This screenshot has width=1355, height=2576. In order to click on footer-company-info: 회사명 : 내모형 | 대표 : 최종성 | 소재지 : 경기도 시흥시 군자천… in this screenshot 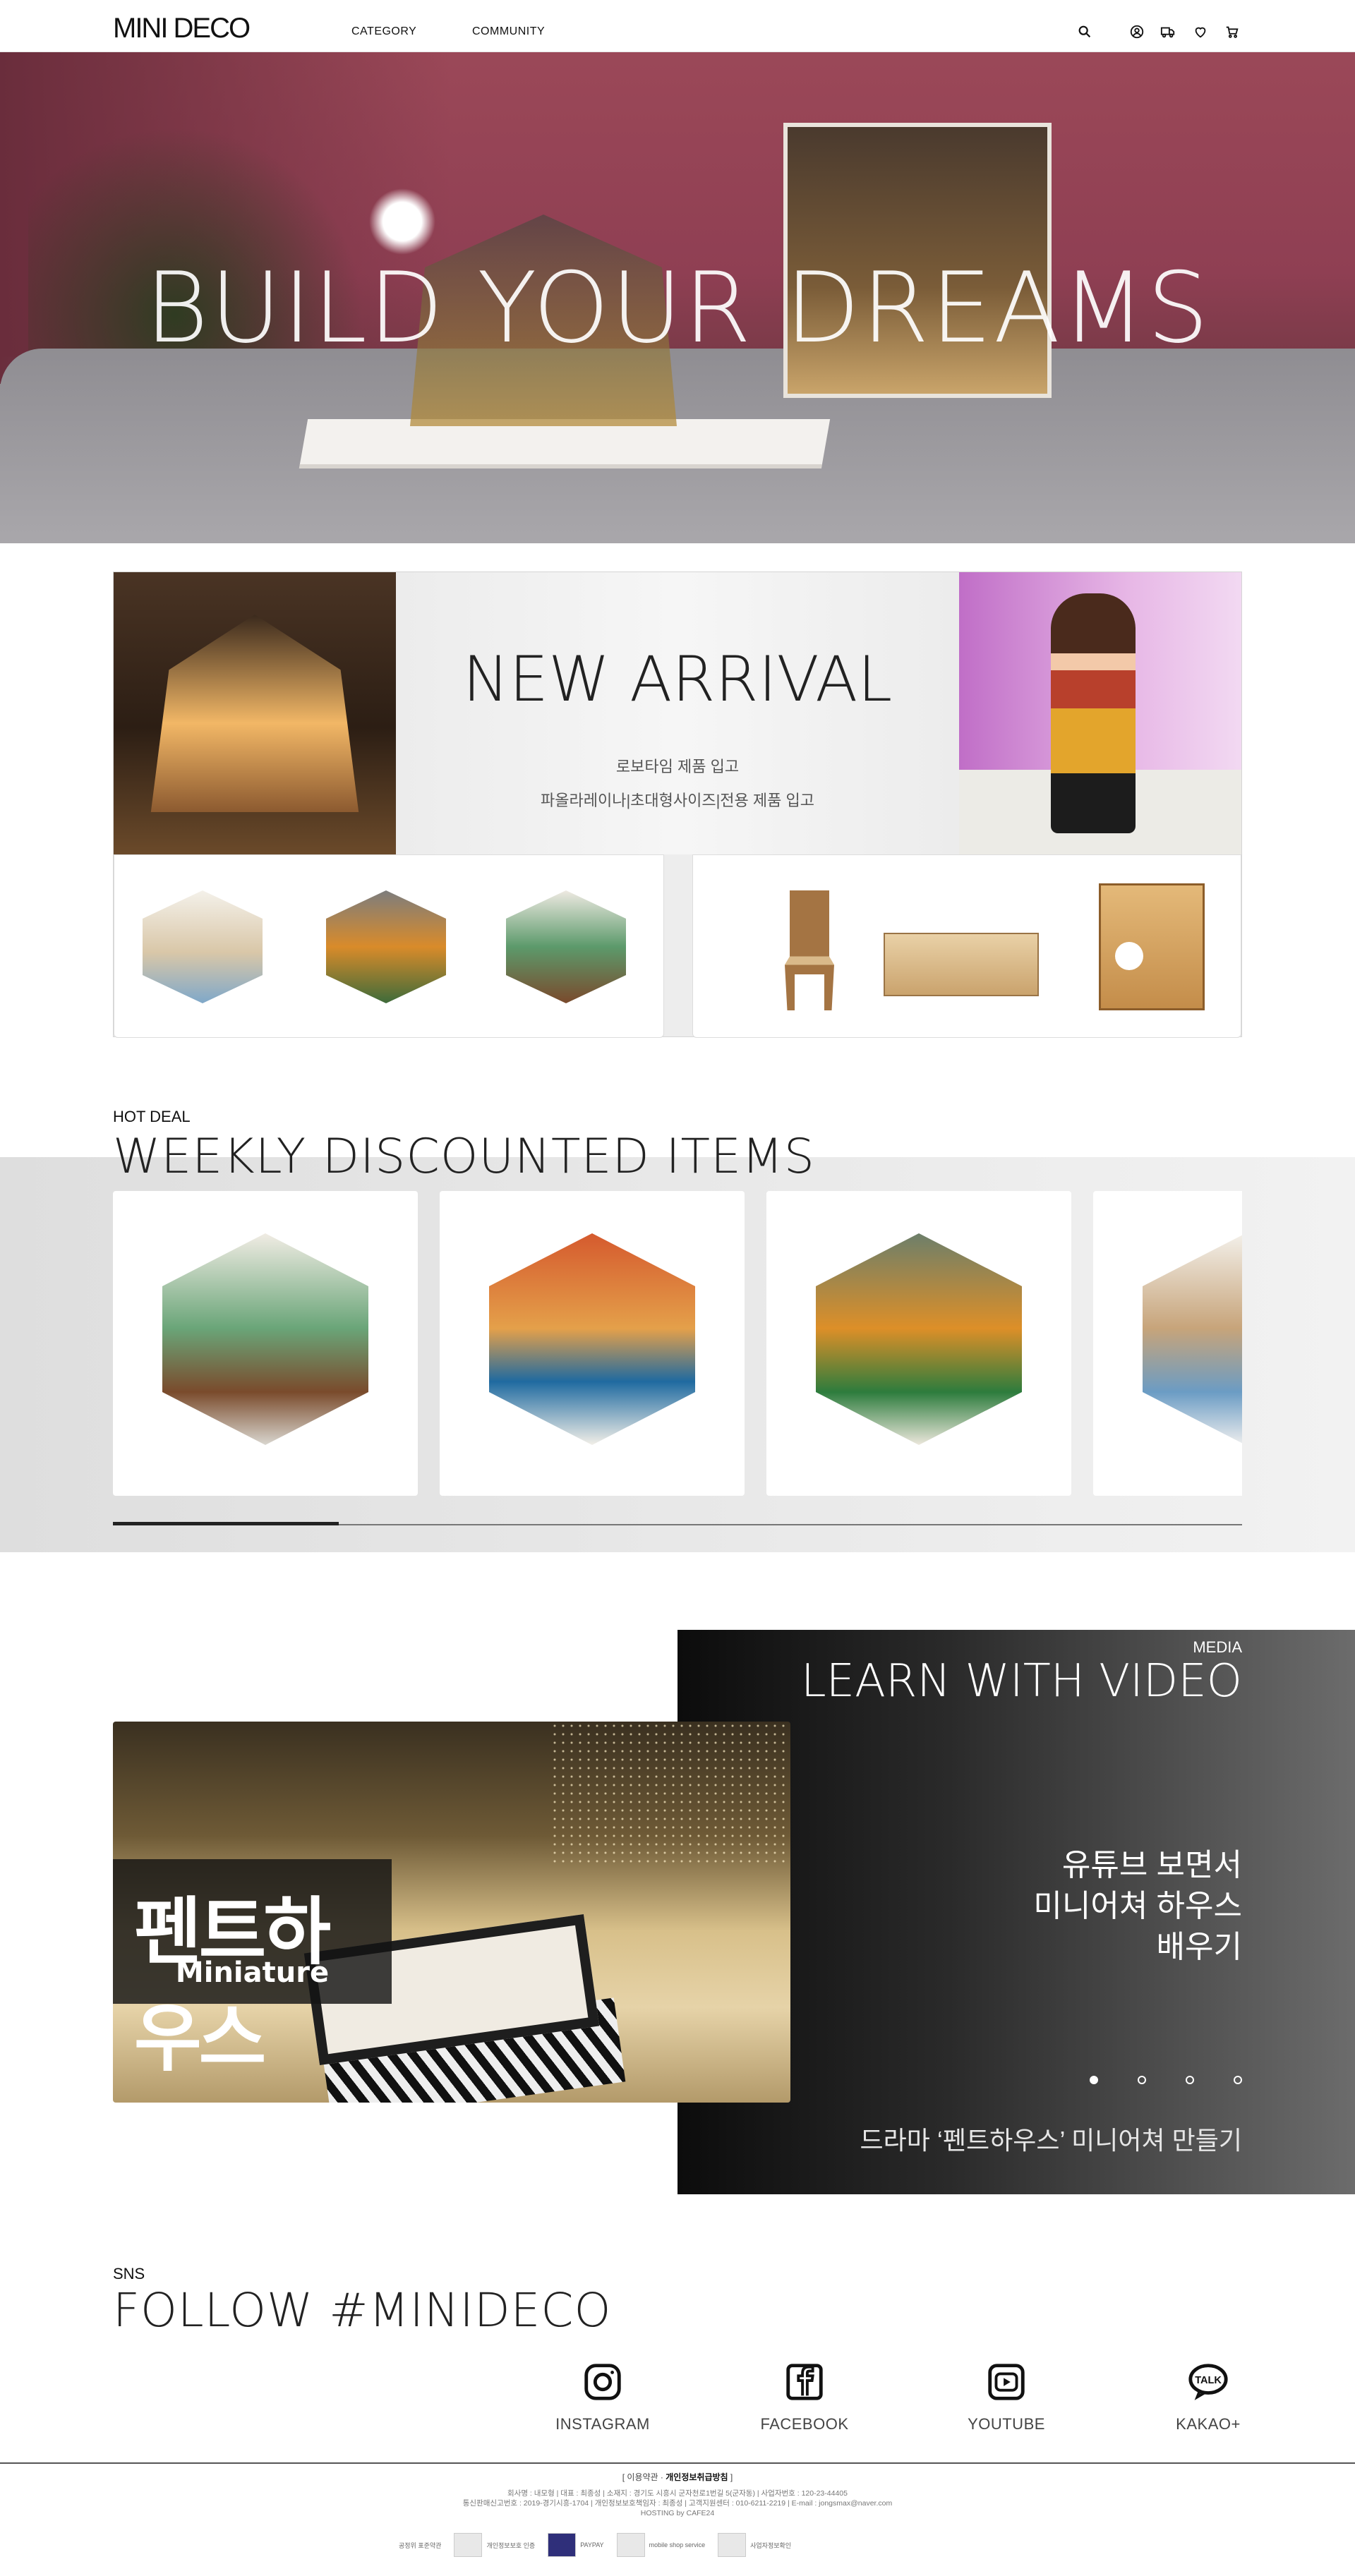, I will do `click(677, 2494)`.